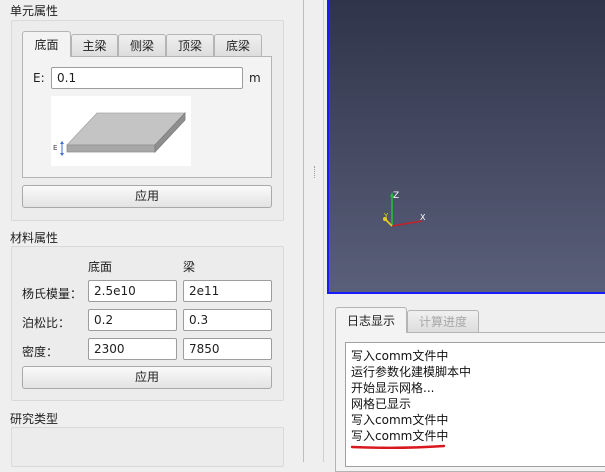 The height and width of the screenshot is (472, 605). I want to click on slab-illustration, so click(123, 133).